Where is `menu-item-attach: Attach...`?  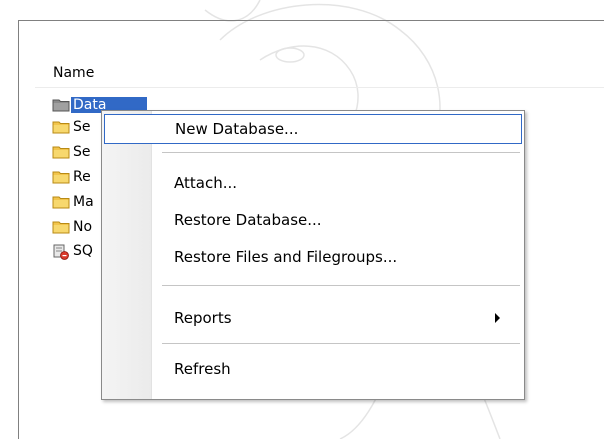 menu-item-attach: Attach... is located at coordinates (313, 183).